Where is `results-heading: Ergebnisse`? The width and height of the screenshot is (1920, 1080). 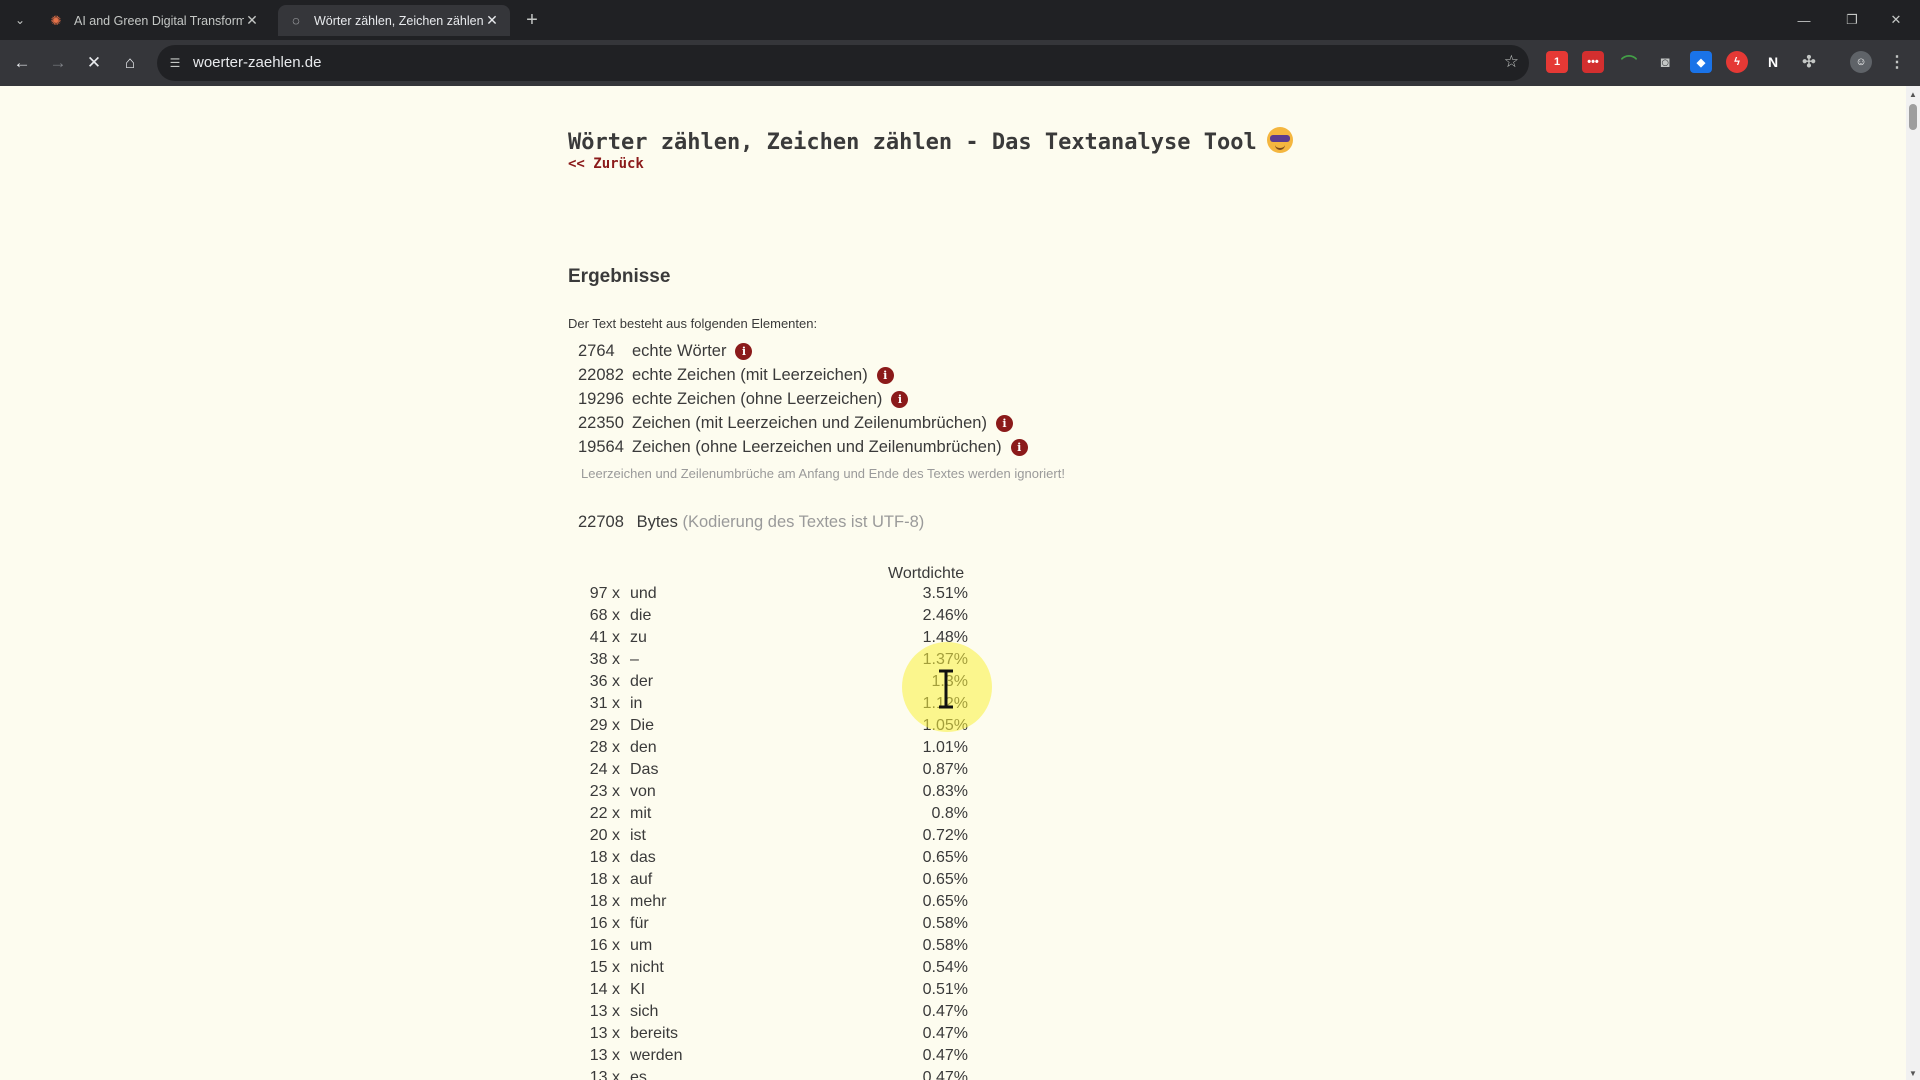 results-heading: Ergebnisse is located at coordinates (619, 276).